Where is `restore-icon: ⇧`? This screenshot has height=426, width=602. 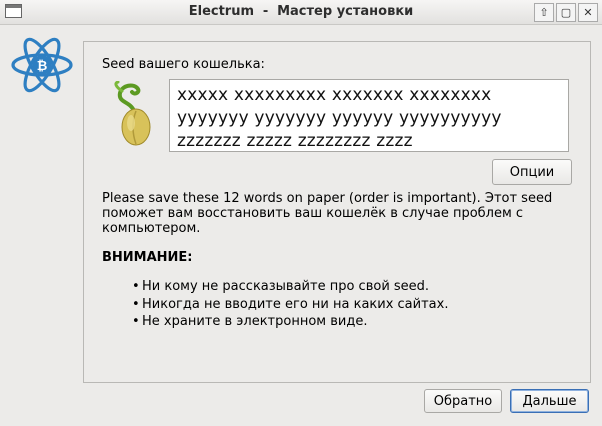
restore-icon: ⇧ is located at coordinates (544, 12).